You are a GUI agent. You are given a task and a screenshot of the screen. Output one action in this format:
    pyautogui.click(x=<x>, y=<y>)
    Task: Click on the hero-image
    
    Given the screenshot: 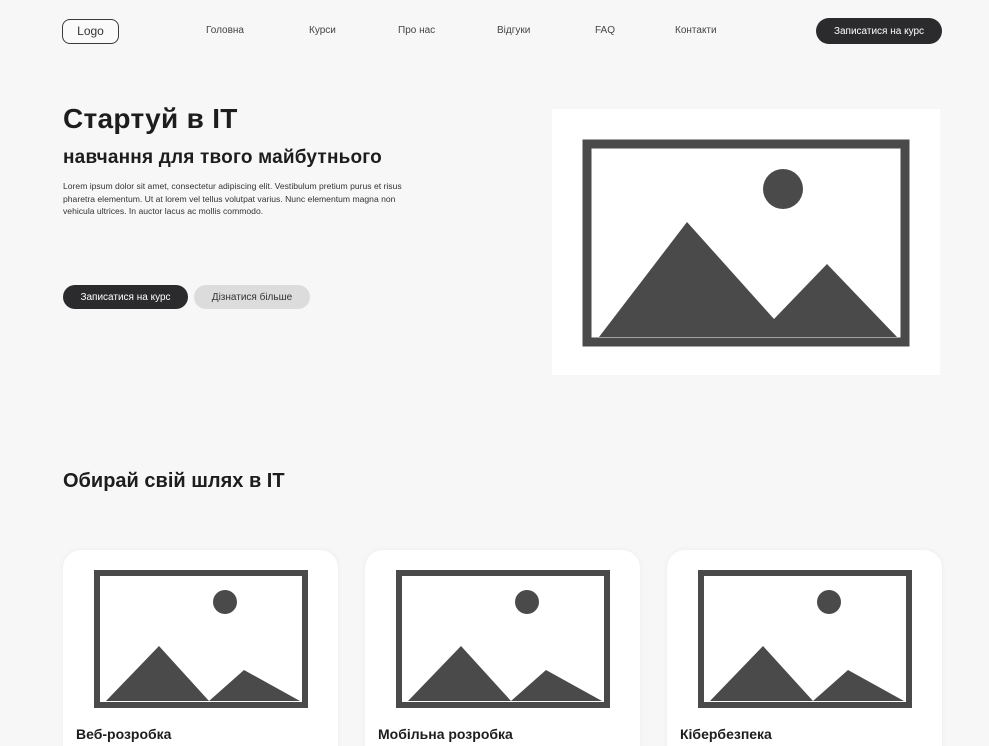 What is the action you would take?
    pyautogui.click(x=746, y=242)
    